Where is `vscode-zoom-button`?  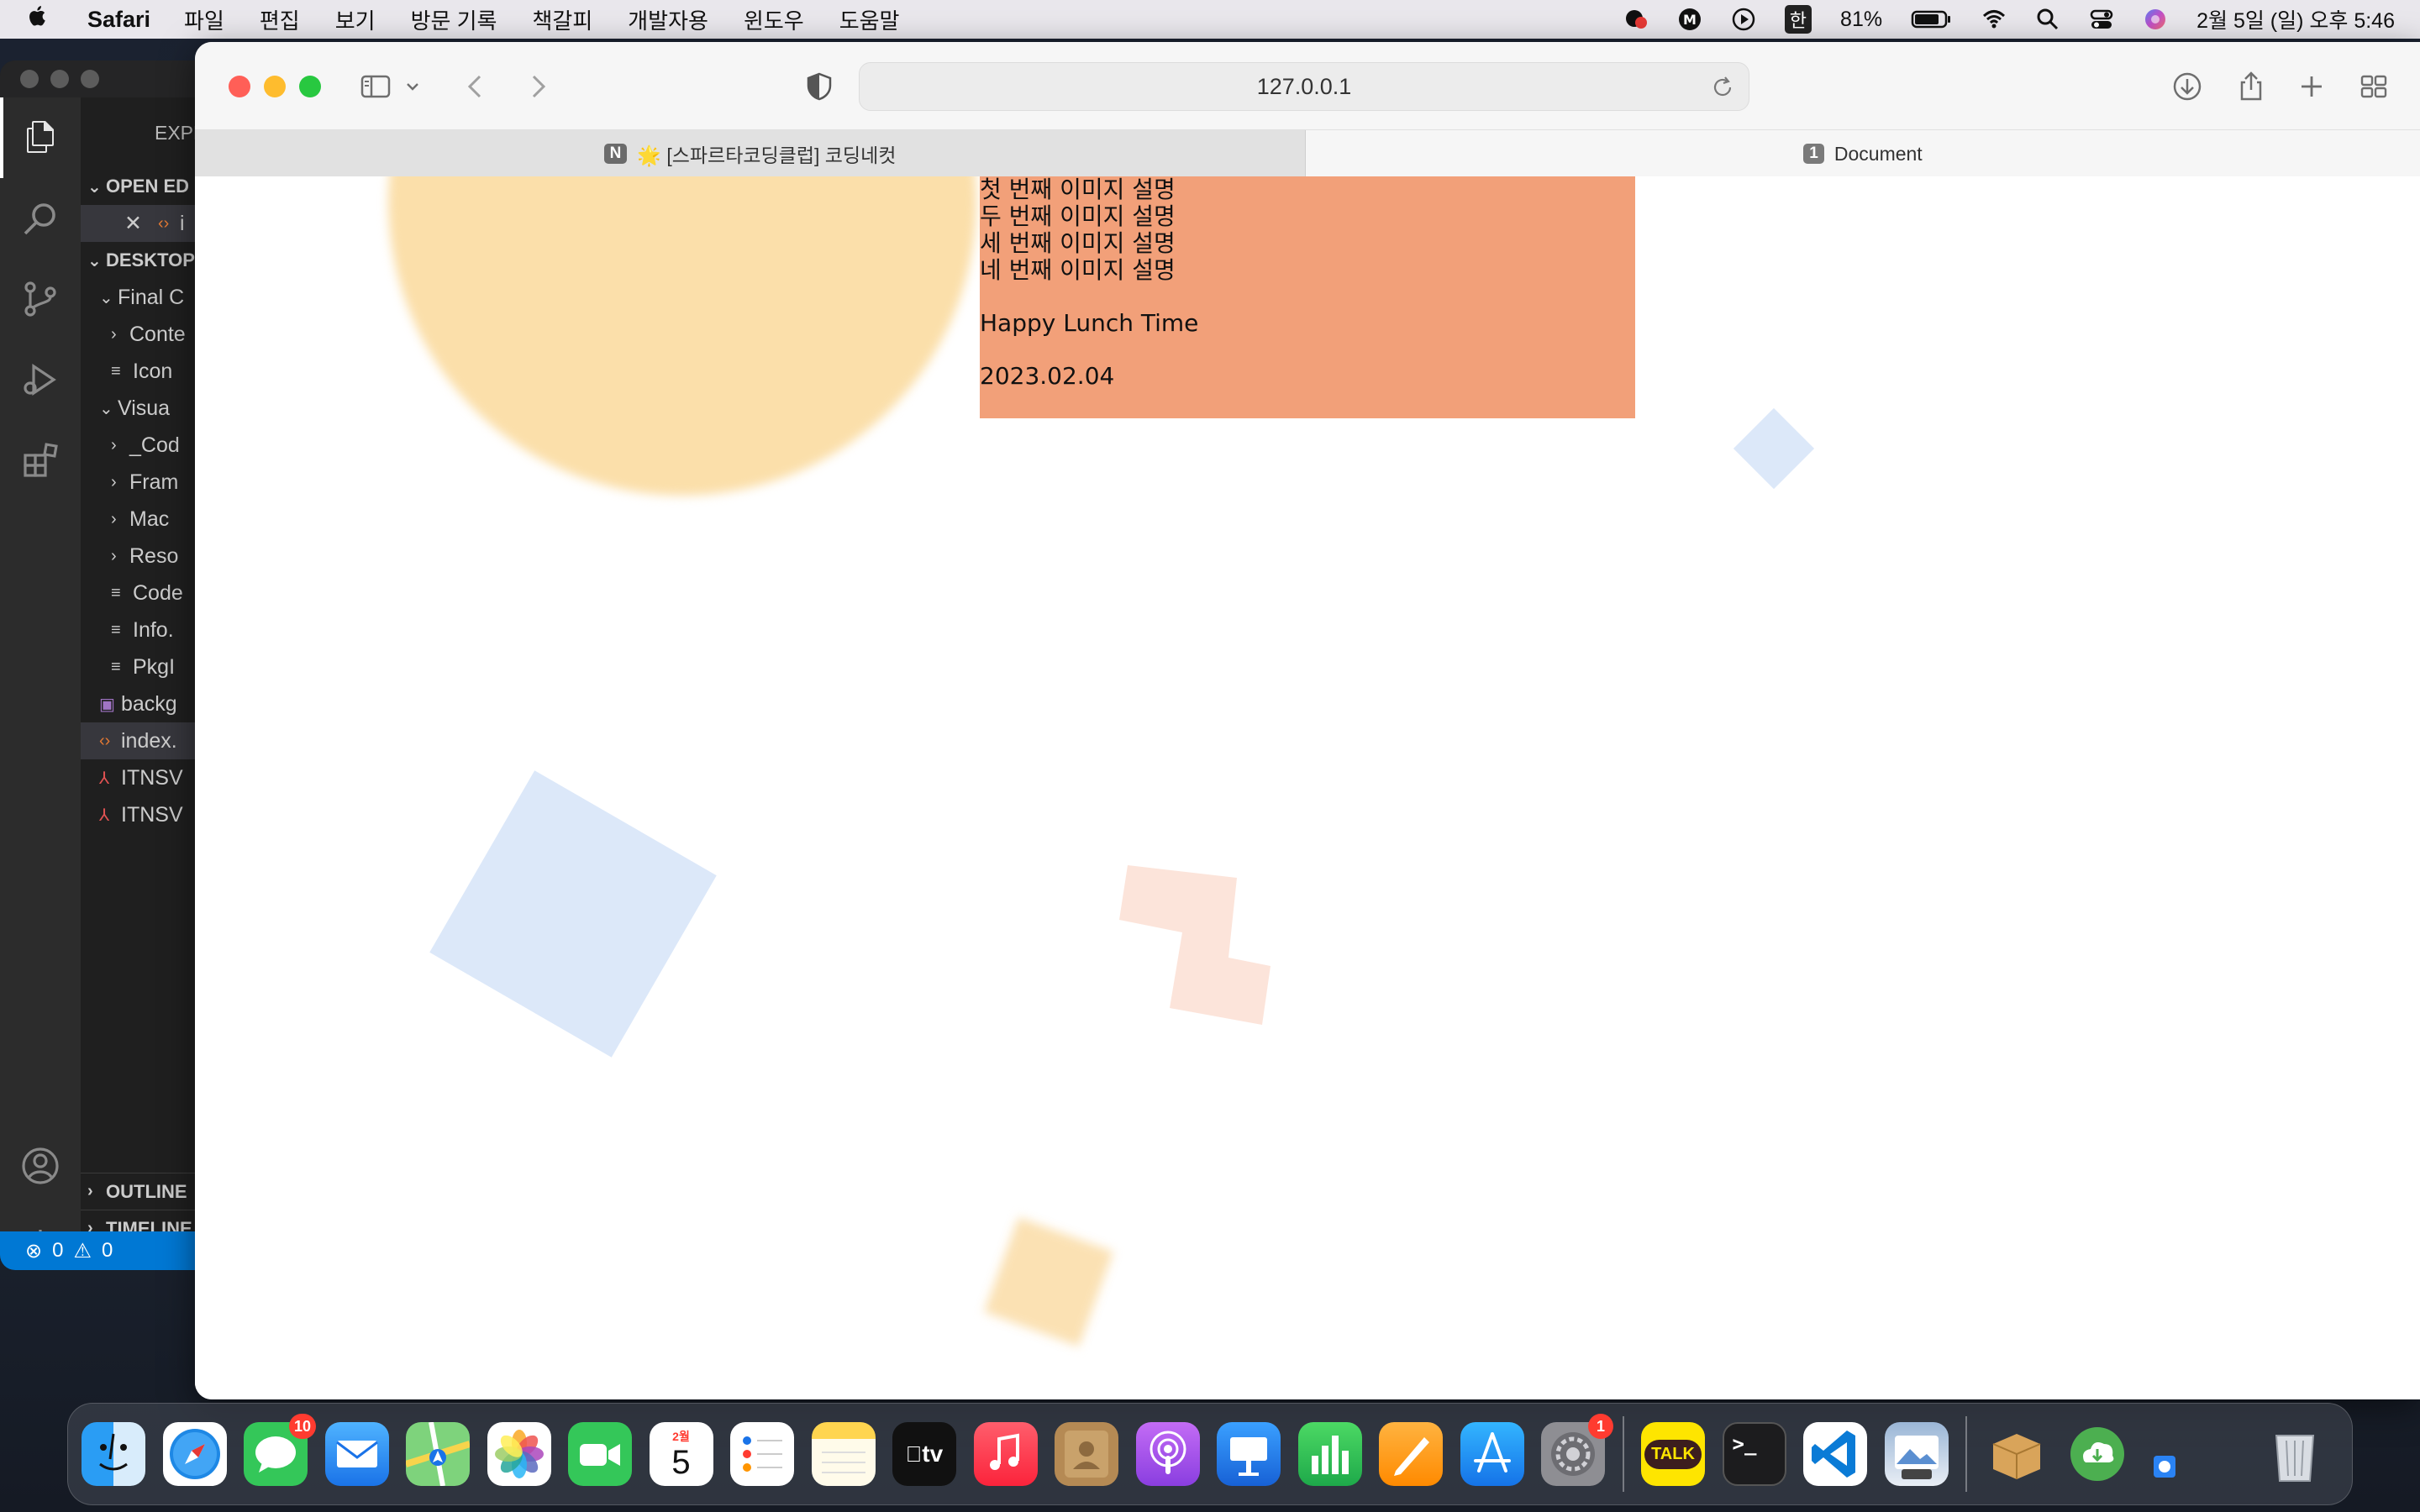
vscode-zoom-button is located at coordinates (90, 79).